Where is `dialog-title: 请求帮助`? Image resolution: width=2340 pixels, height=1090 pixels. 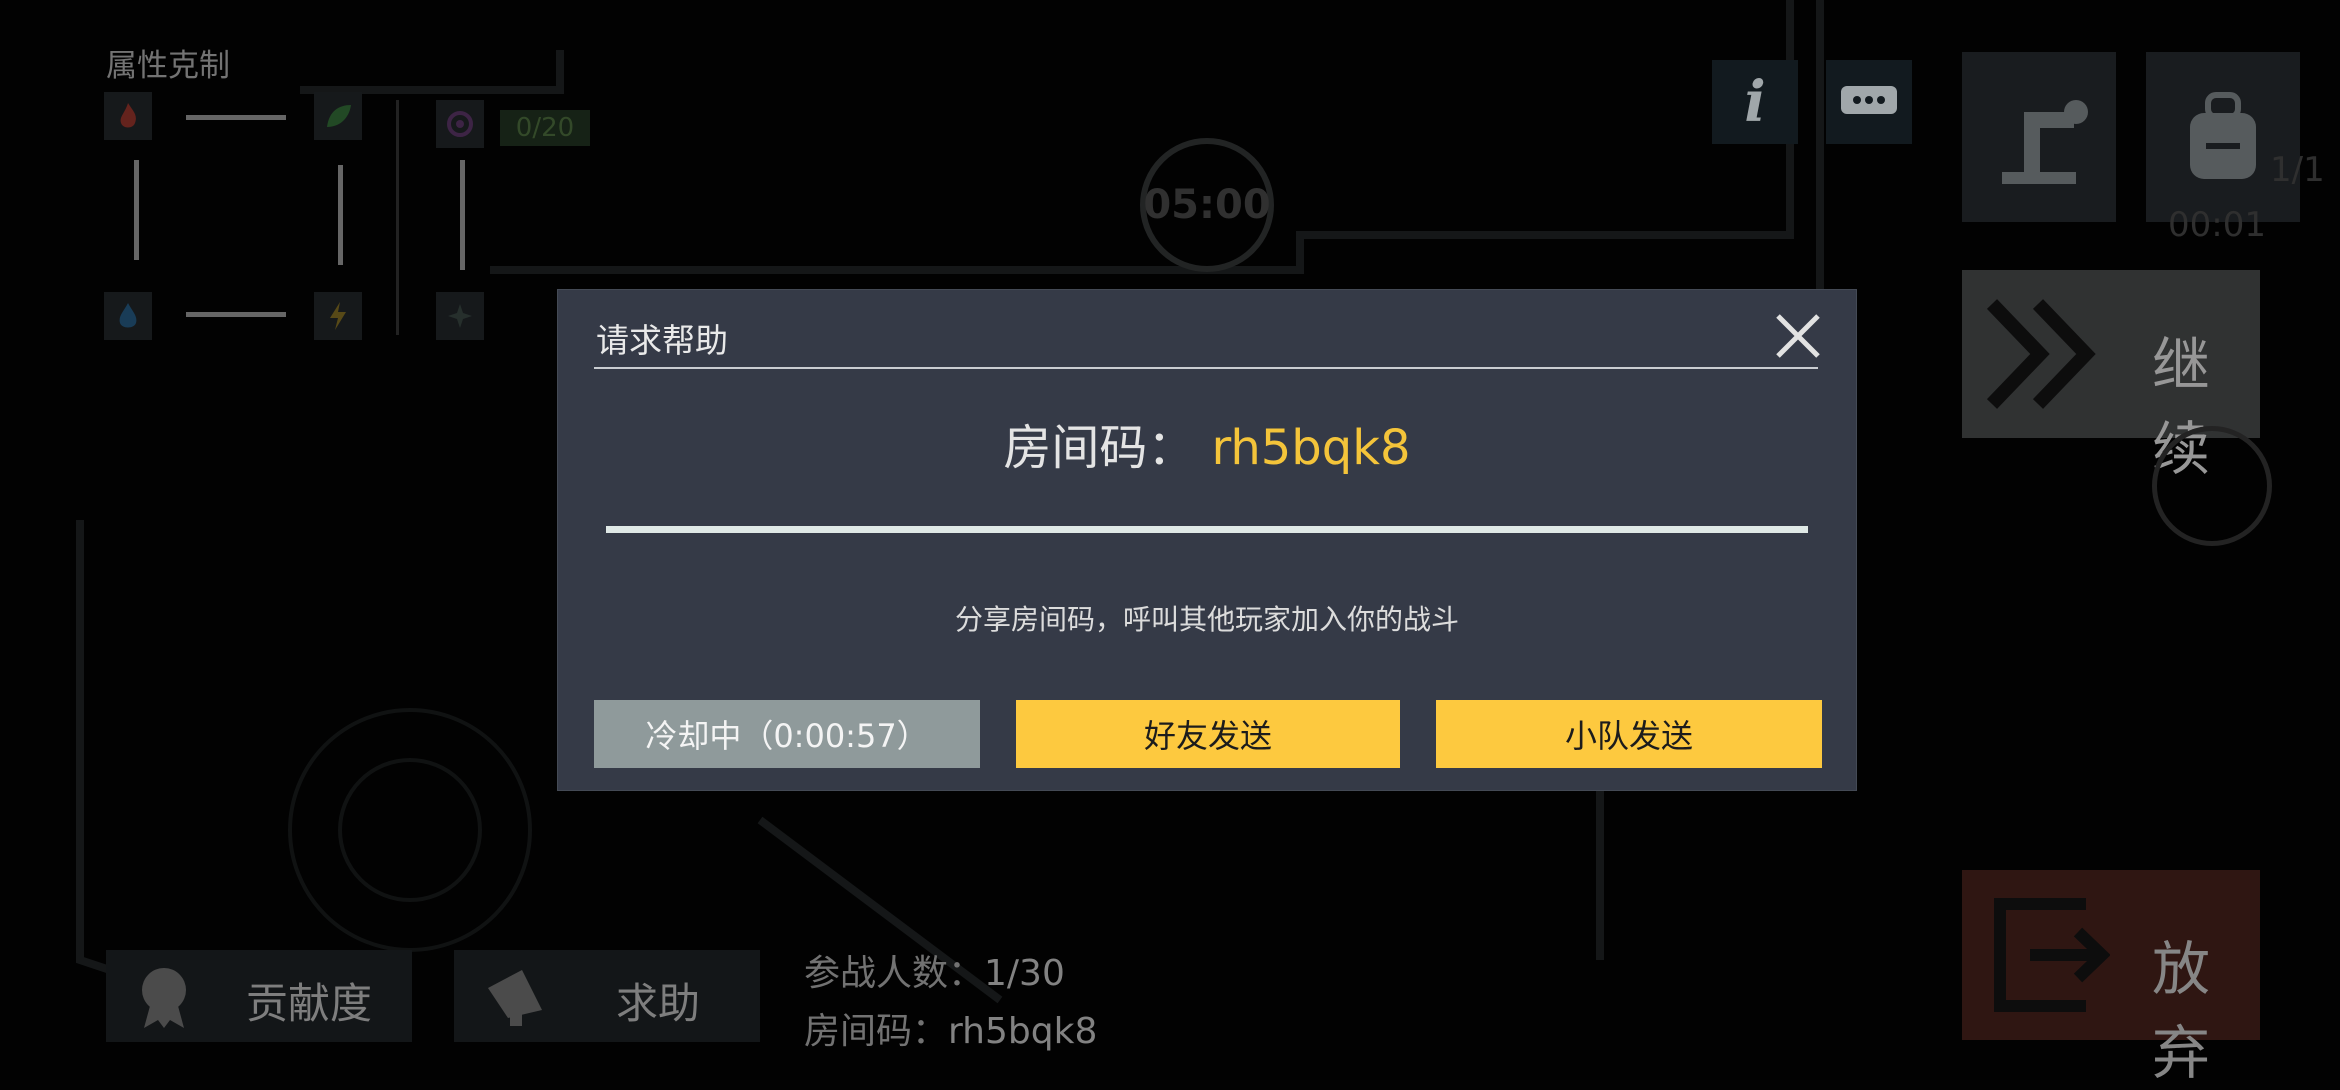
dialog-title: 请求帮助 is located at coordinates (662, 340).